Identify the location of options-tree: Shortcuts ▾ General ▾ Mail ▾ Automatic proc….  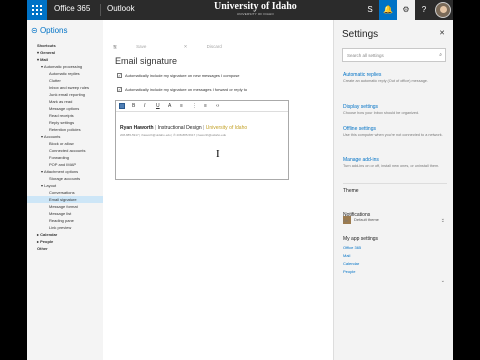
(65, 147).